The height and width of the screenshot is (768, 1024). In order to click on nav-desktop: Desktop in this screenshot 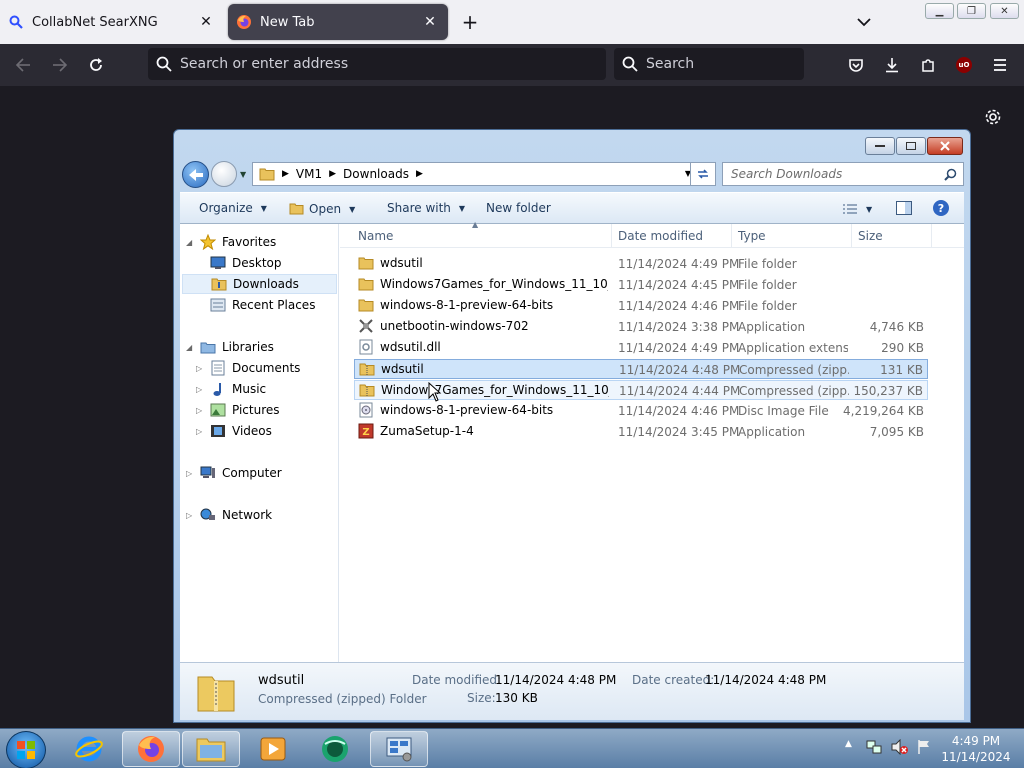, I will do `click(246, 263)`.